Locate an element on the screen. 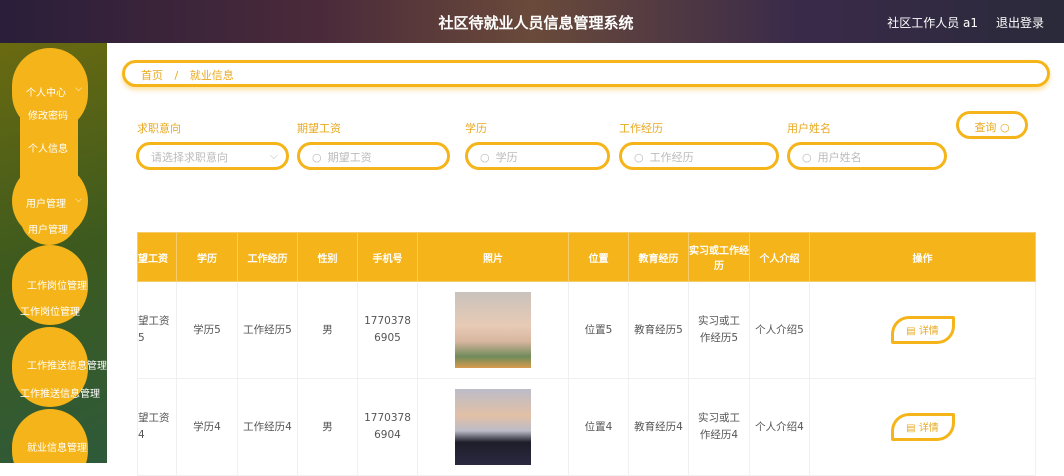  filter-label-education: 学历 is located at coordinates (476, 128).